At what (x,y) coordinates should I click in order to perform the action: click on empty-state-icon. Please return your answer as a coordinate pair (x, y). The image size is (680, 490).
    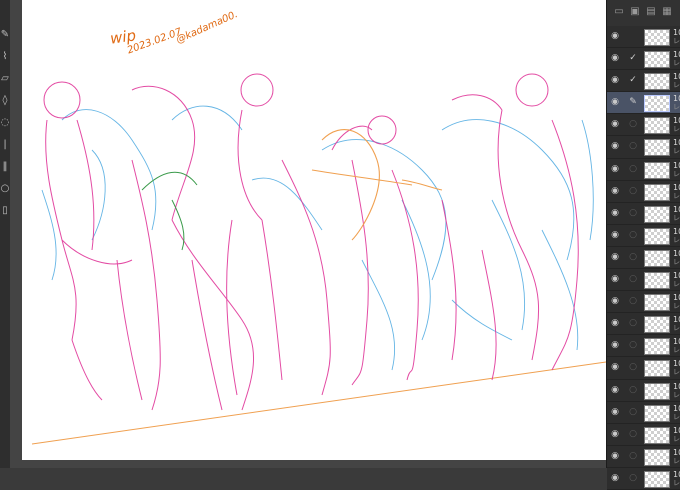
    Looking at the image, I should click on (633, 36).